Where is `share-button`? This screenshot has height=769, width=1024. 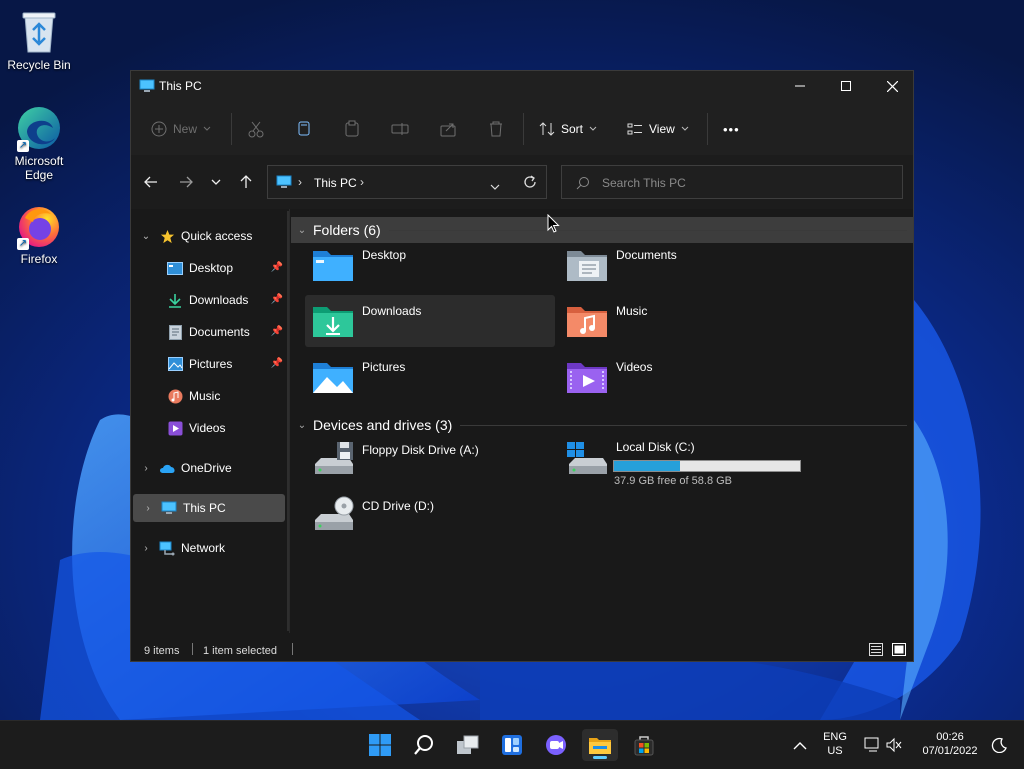
share-button is located at coordinates (448, 129).